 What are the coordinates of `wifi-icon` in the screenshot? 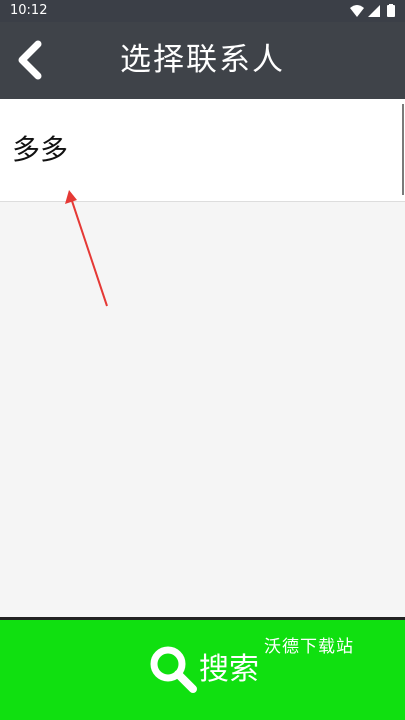 It's located at (357, 11).